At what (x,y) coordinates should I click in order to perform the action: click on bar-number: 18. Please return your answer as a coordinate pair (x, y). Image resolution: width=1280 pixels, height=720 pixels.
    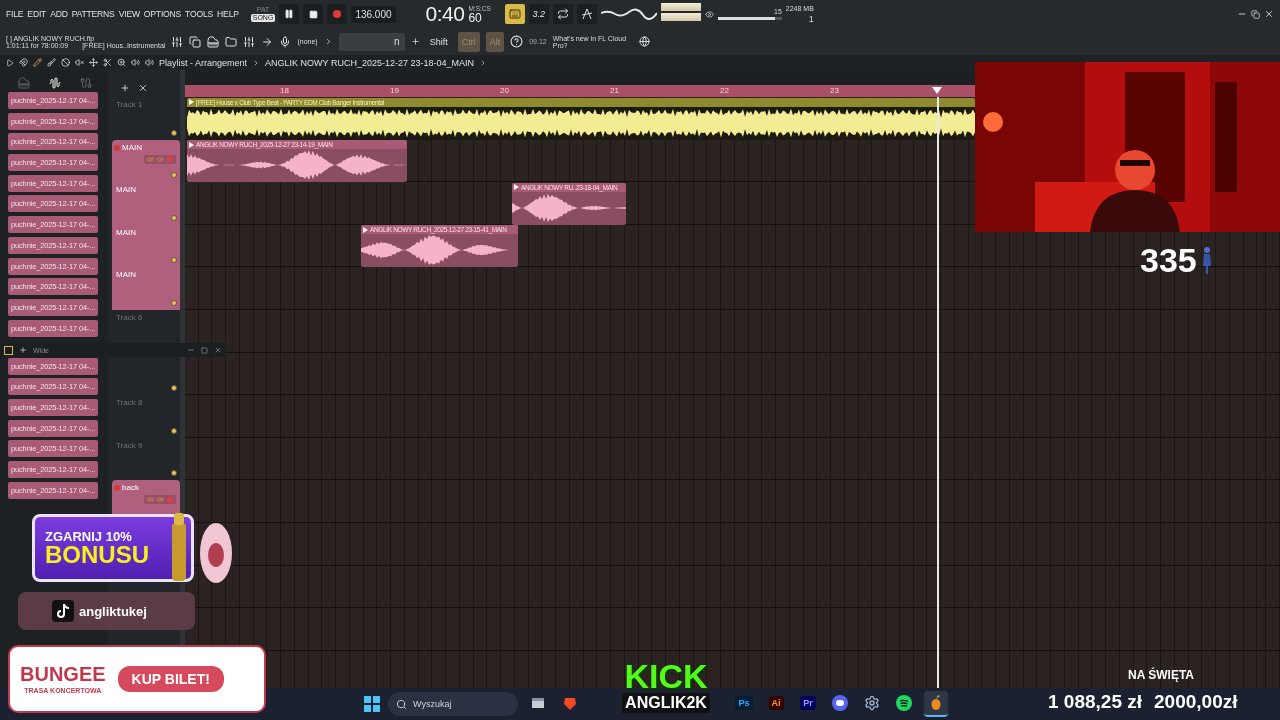
    Looking at the image, I should click on (284, 90).